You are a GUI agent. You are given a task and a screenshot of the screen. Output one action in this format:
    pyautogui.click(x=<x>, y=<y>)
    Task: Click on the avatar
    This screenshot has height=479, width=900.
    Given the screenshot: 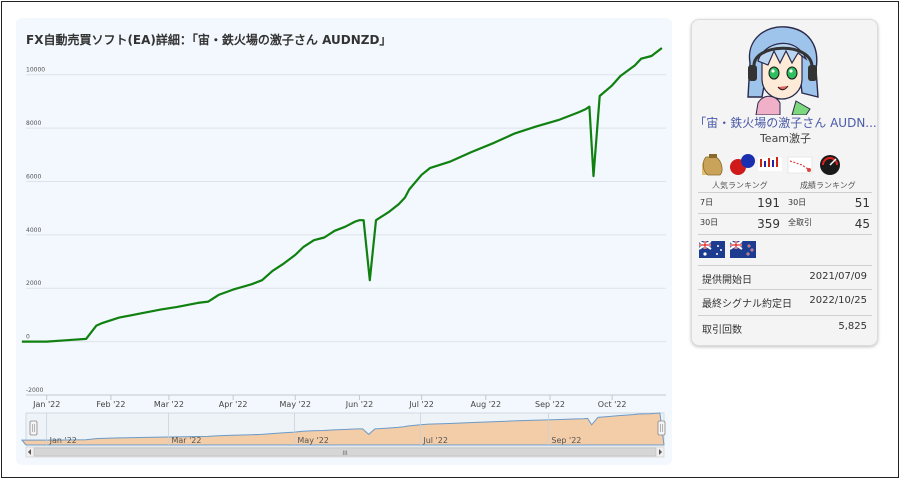 What is the action you would take?
    pyautogui.click(x=782, y=69)
    